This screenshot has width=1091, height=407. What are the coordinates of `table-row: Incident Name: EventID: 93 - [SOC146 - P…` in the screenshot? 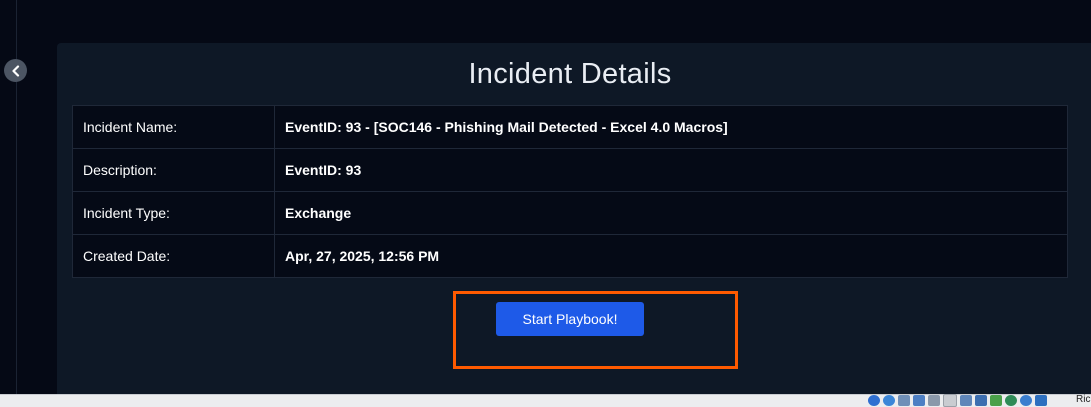 It's located at (570, 127).